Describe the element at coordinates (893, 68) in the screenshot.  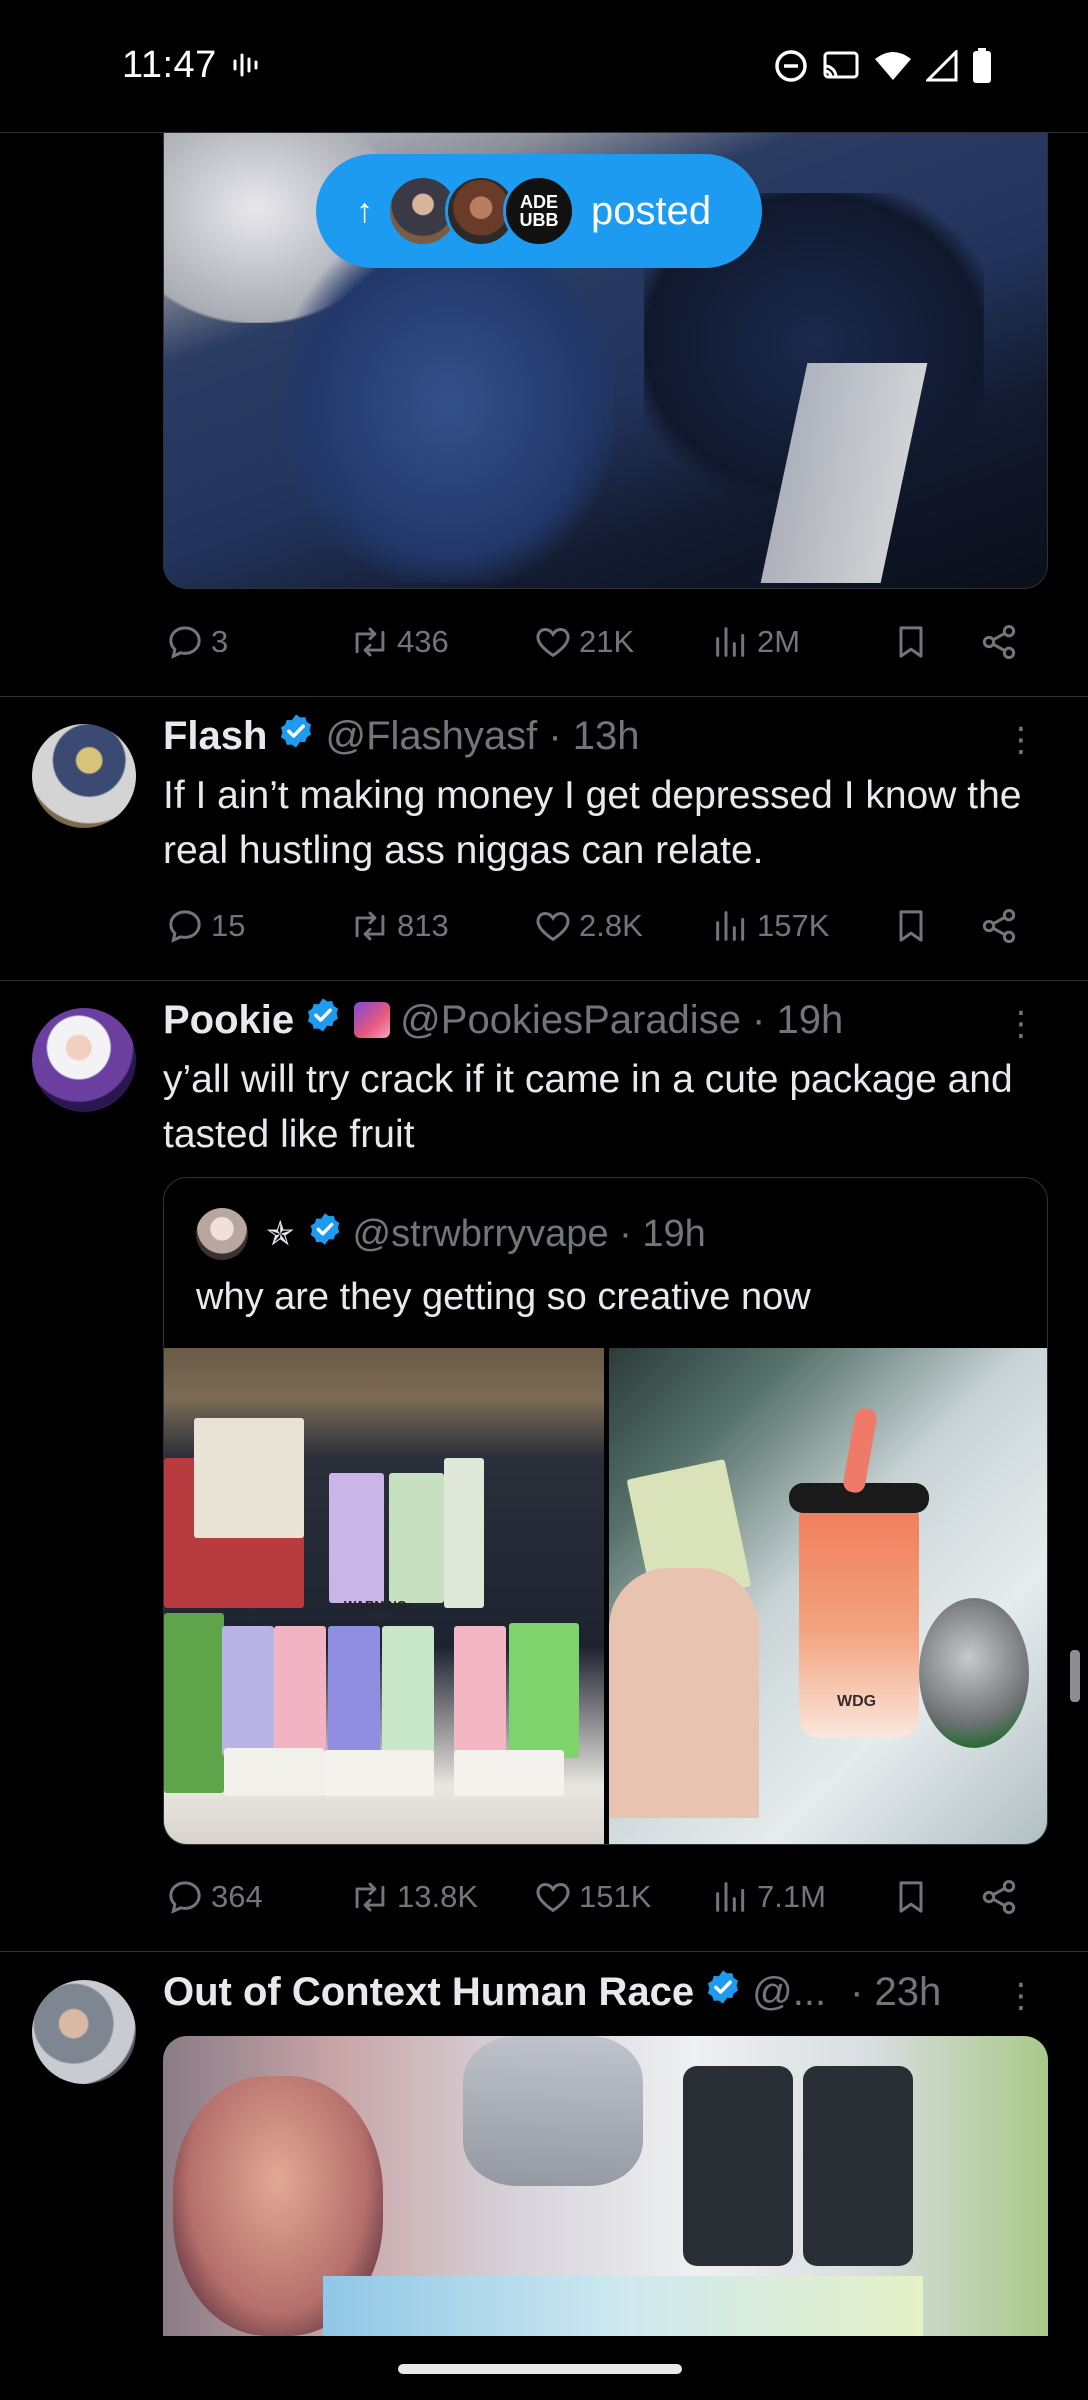
I see `wifi-icon` at that location.